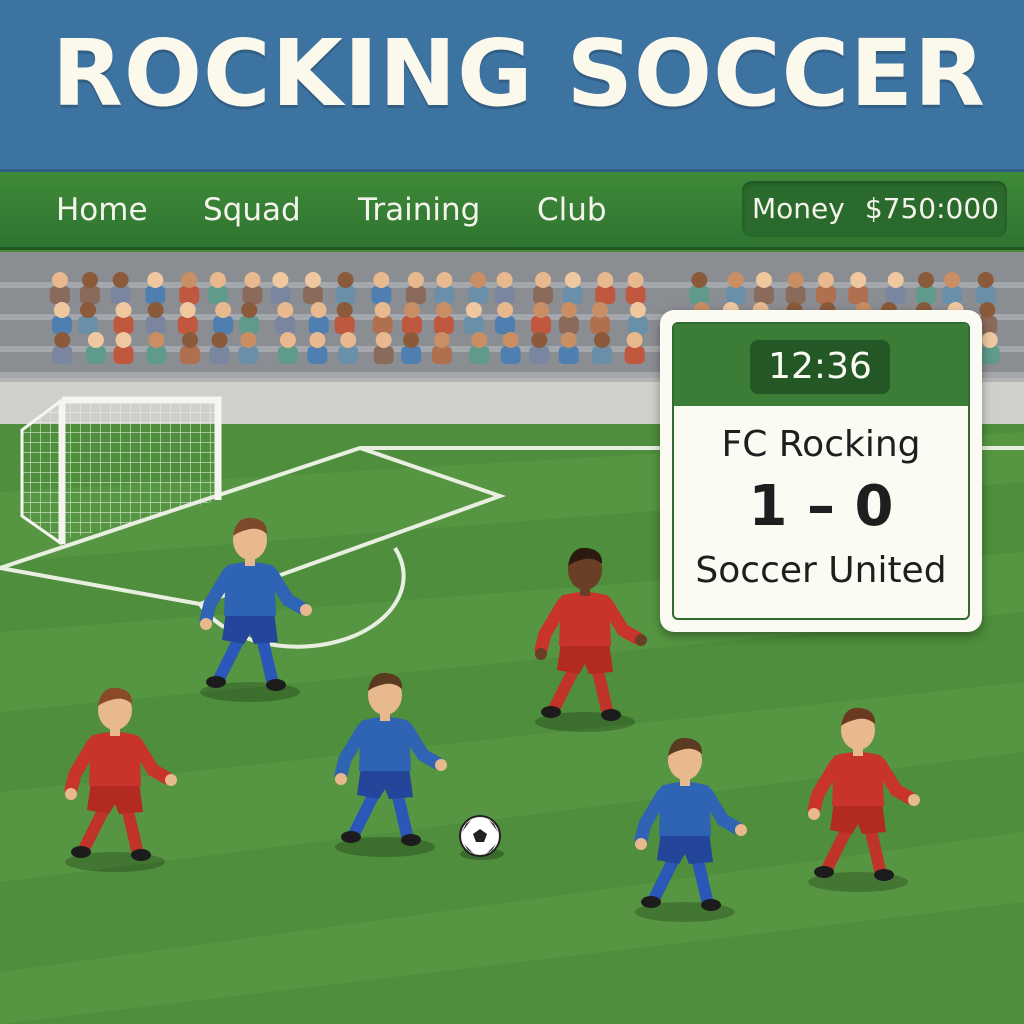  What do you see at coordinates (821, 444) in the screenshot?
I see `home-team-name: FC Rocking` at bounding box center [821, 444].